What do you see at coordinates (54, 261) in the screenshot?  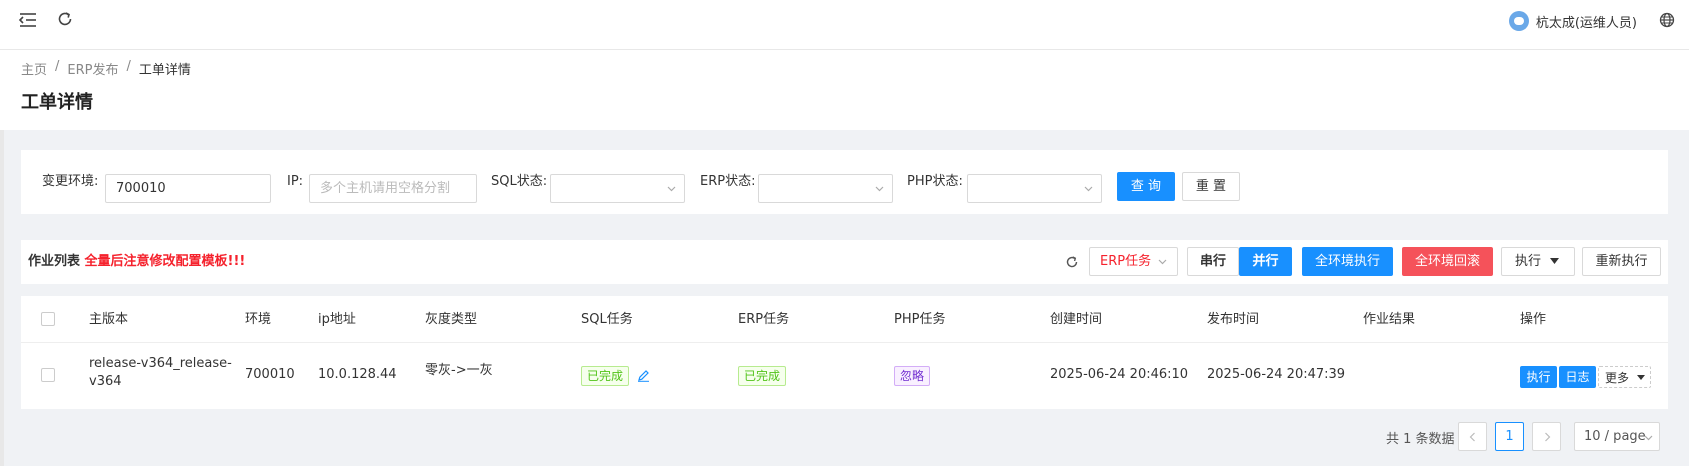 I see `job-list-label: 作业列表` at bounding box center [54, 261].